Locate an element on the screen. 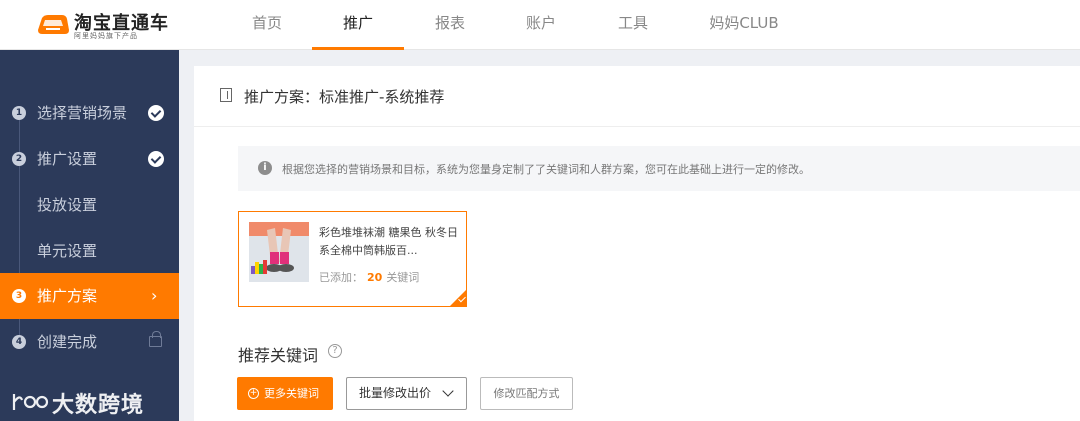 Image resolution: width=1080 pixels, height=421 pixels. chevron-right-icon: › is located at coordinates (154, 295).